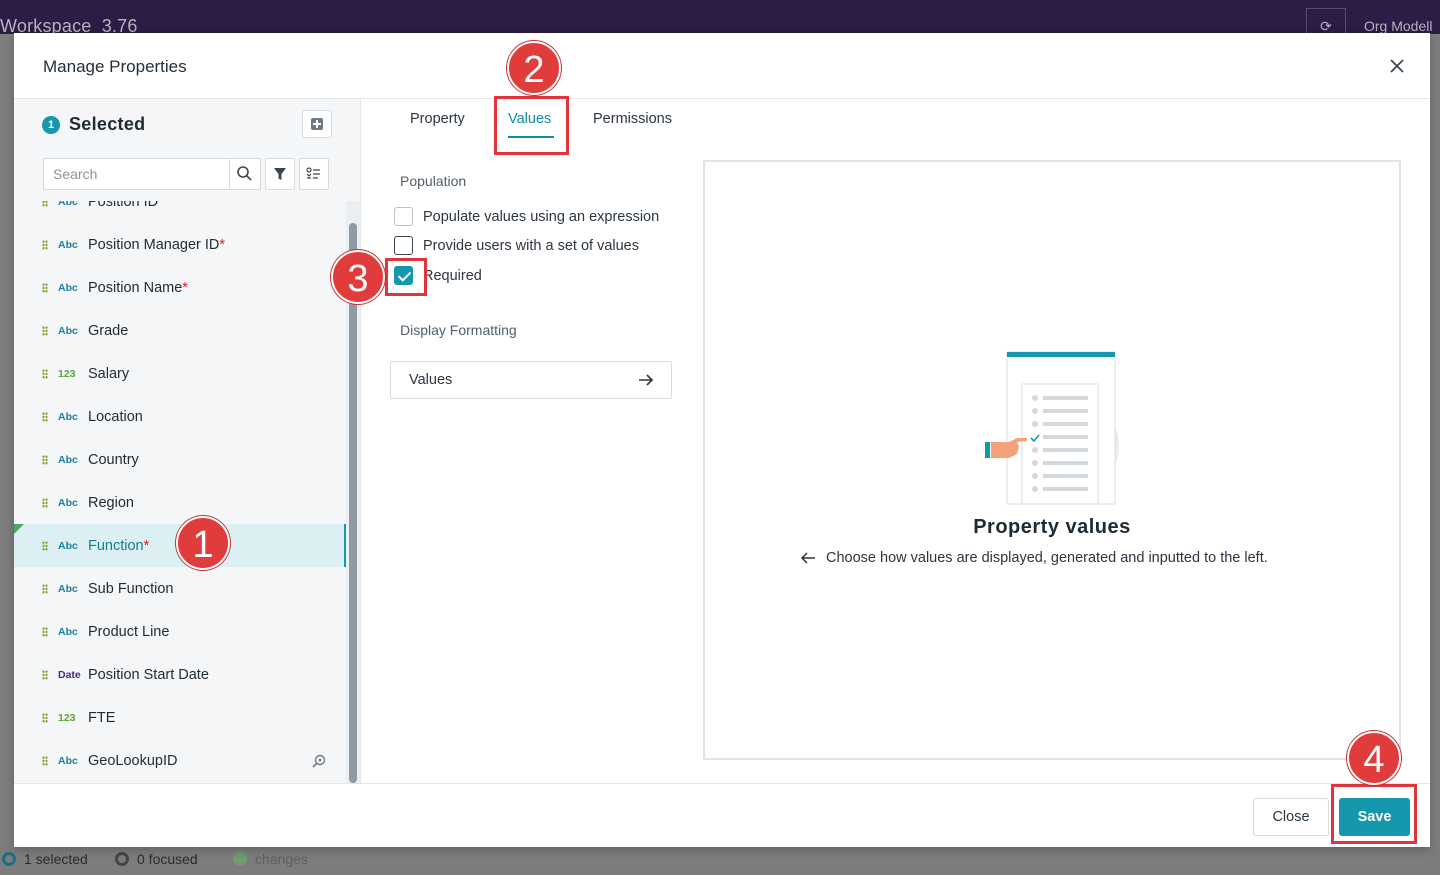 The height and width of the screenshot is (875, 1440). What do you see at coordinates (157, 244) in the screenshot?
I see `property-label: Position Manager ID*` at bounding box center [157, 244].